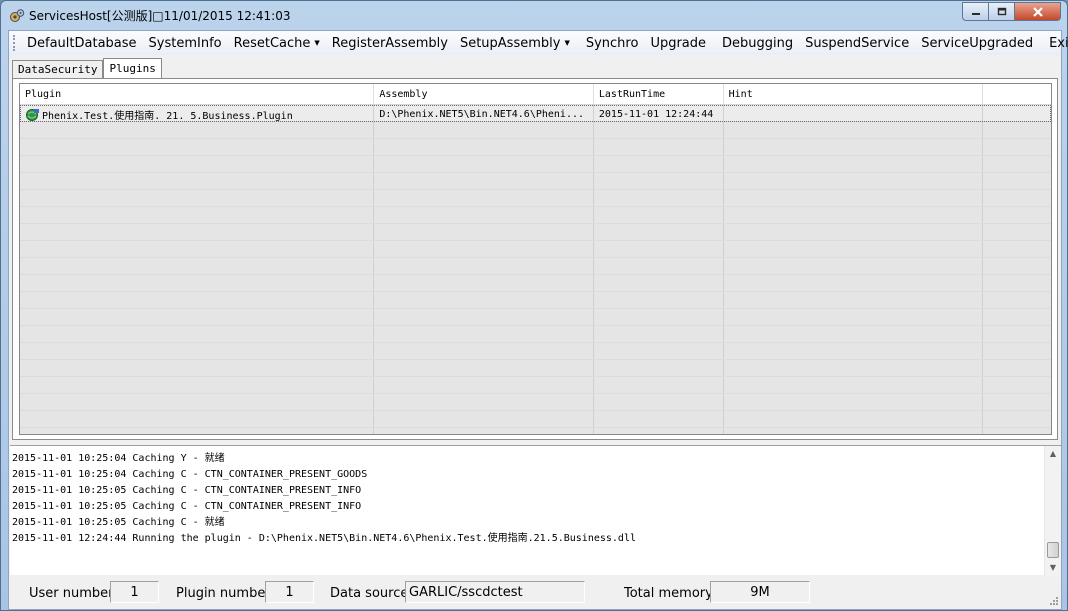  Describe the element at coordinates (612, 43) in the screenshot. I see `menu-synchro: Synchro` at that location.